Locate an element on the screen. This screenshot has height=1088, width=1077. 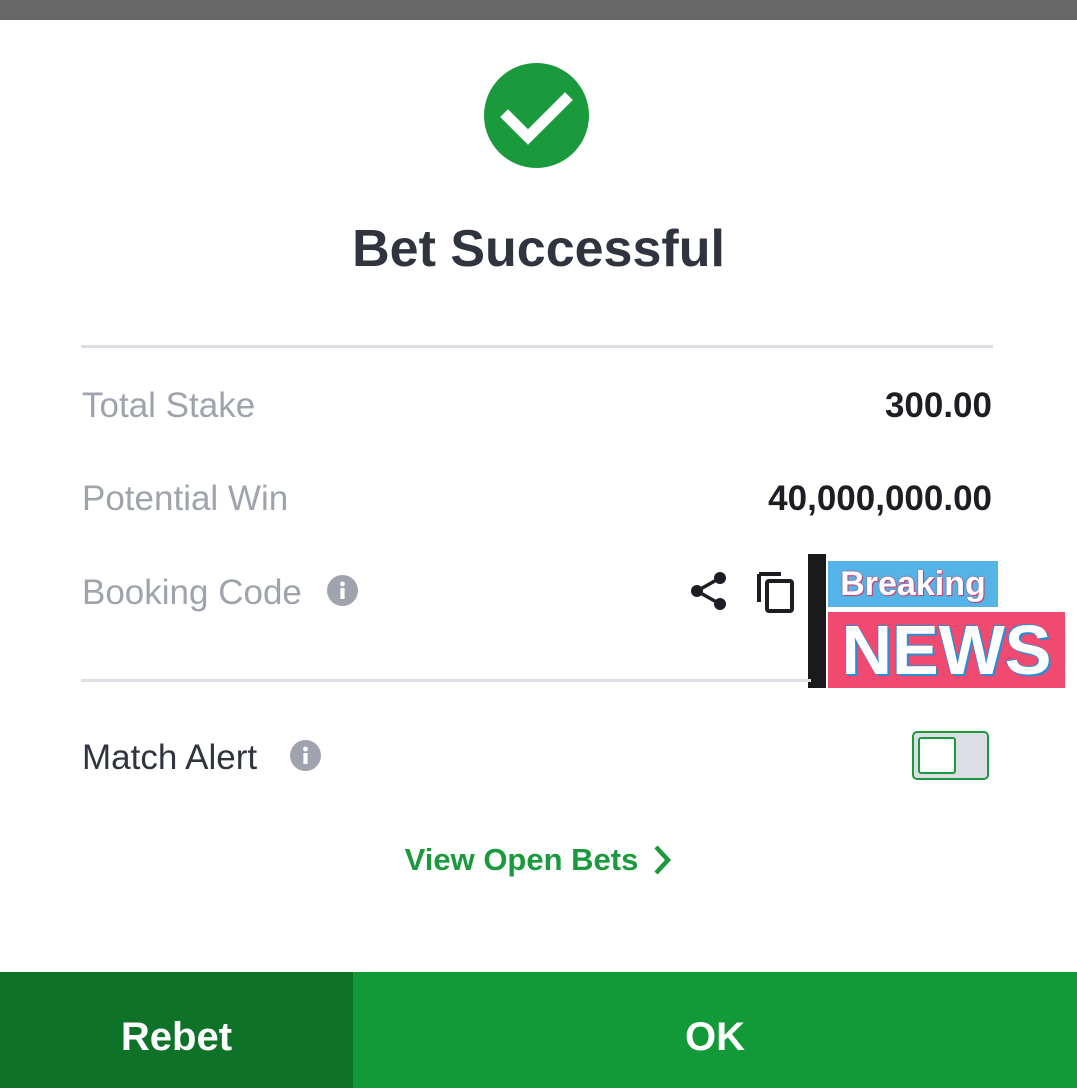
divider-top is located at coordinates (537, 346).